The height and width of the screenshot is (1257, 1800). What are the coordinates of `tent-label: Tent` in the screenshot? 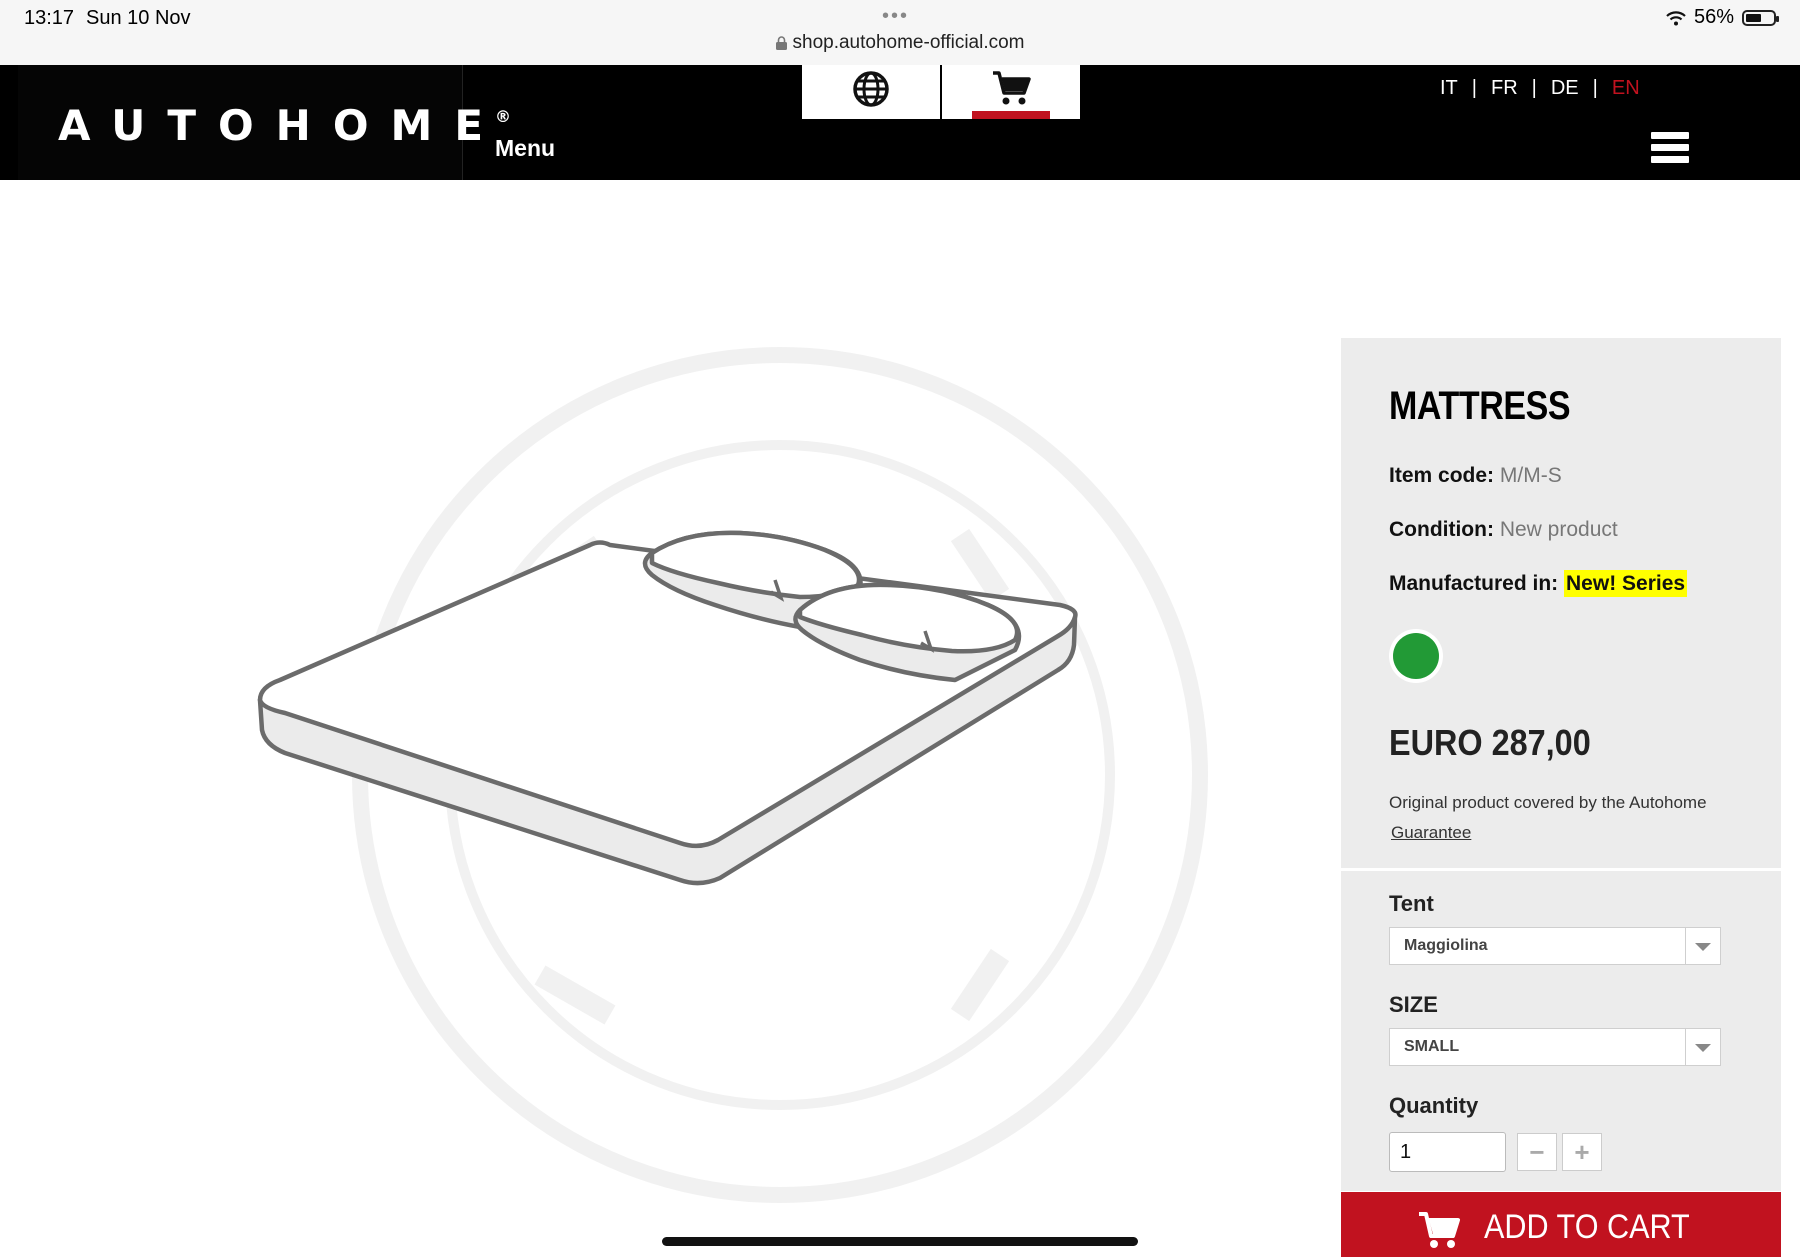 It's located at (1411, 903).